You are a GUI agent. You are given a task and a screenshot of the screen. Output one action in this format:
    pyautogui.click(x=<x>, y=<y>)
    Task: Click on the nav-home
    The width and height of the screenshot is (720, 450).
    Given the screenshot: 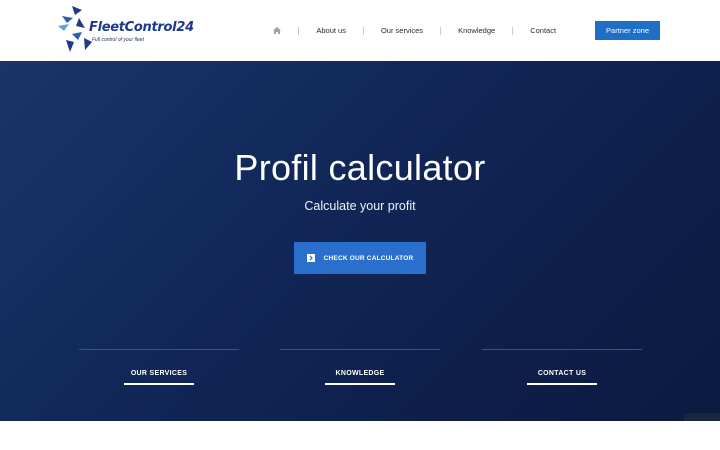 What is the action you would take?
    pyautogui.click(x=279, y=31)
    